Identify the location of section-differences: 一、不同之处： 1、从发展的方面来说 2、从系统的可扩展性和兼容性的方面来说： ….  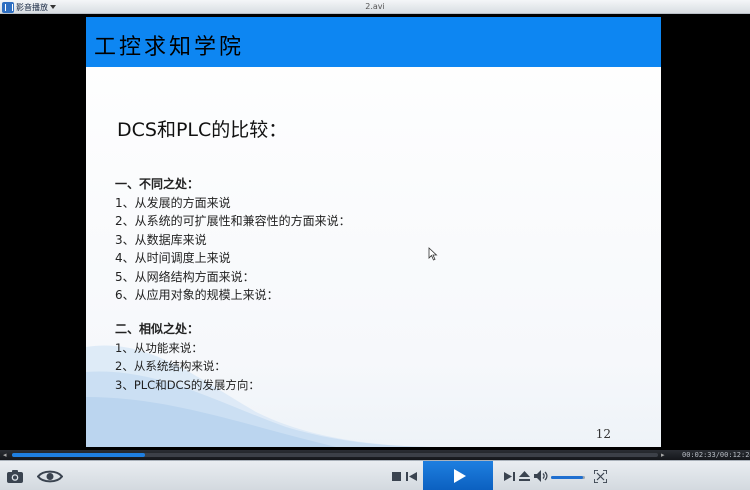
(233, 240).